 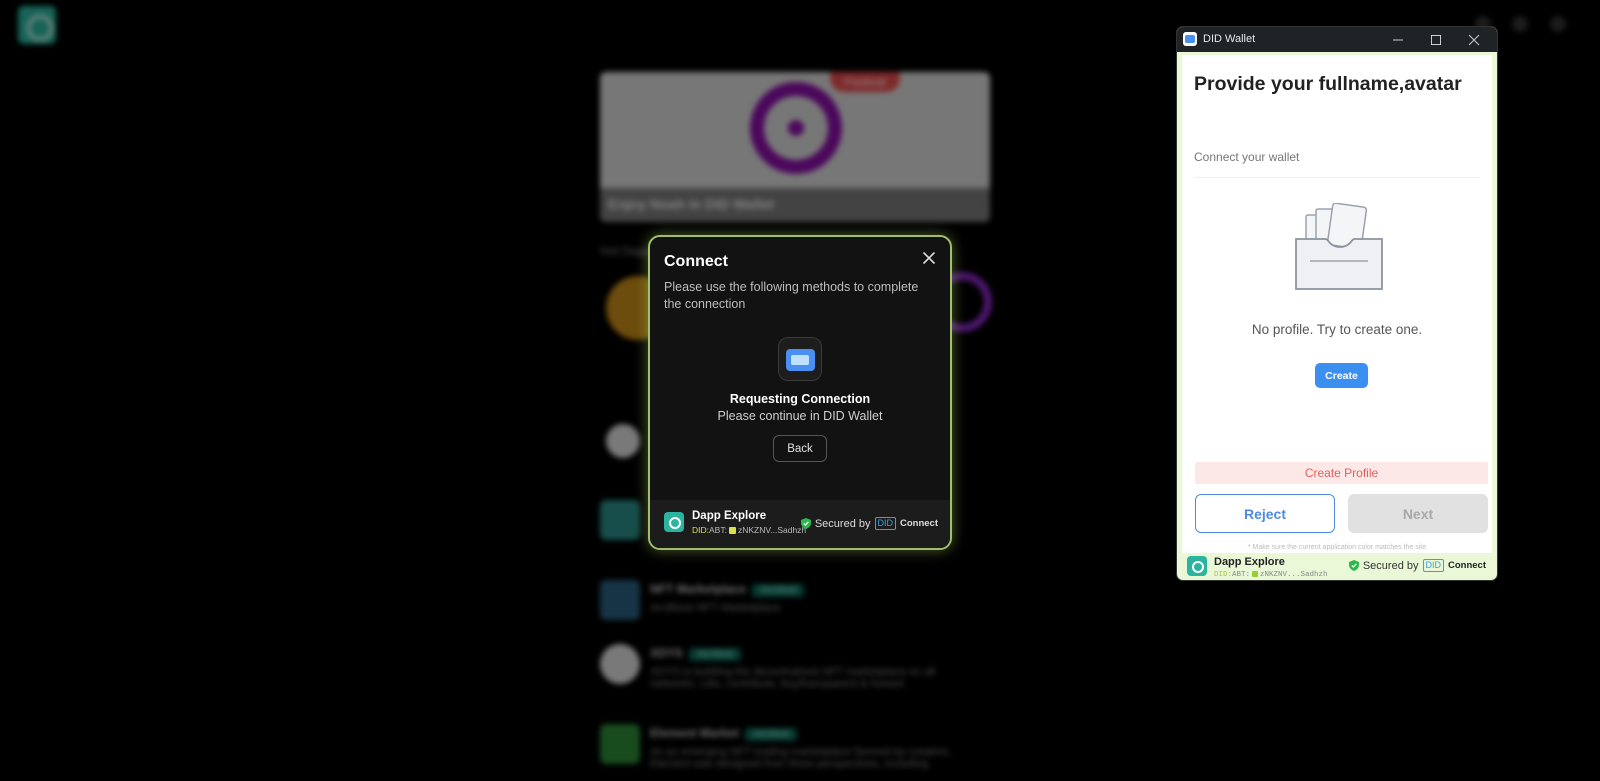 I want to click on banner-logo, so click(x=796, y=128).